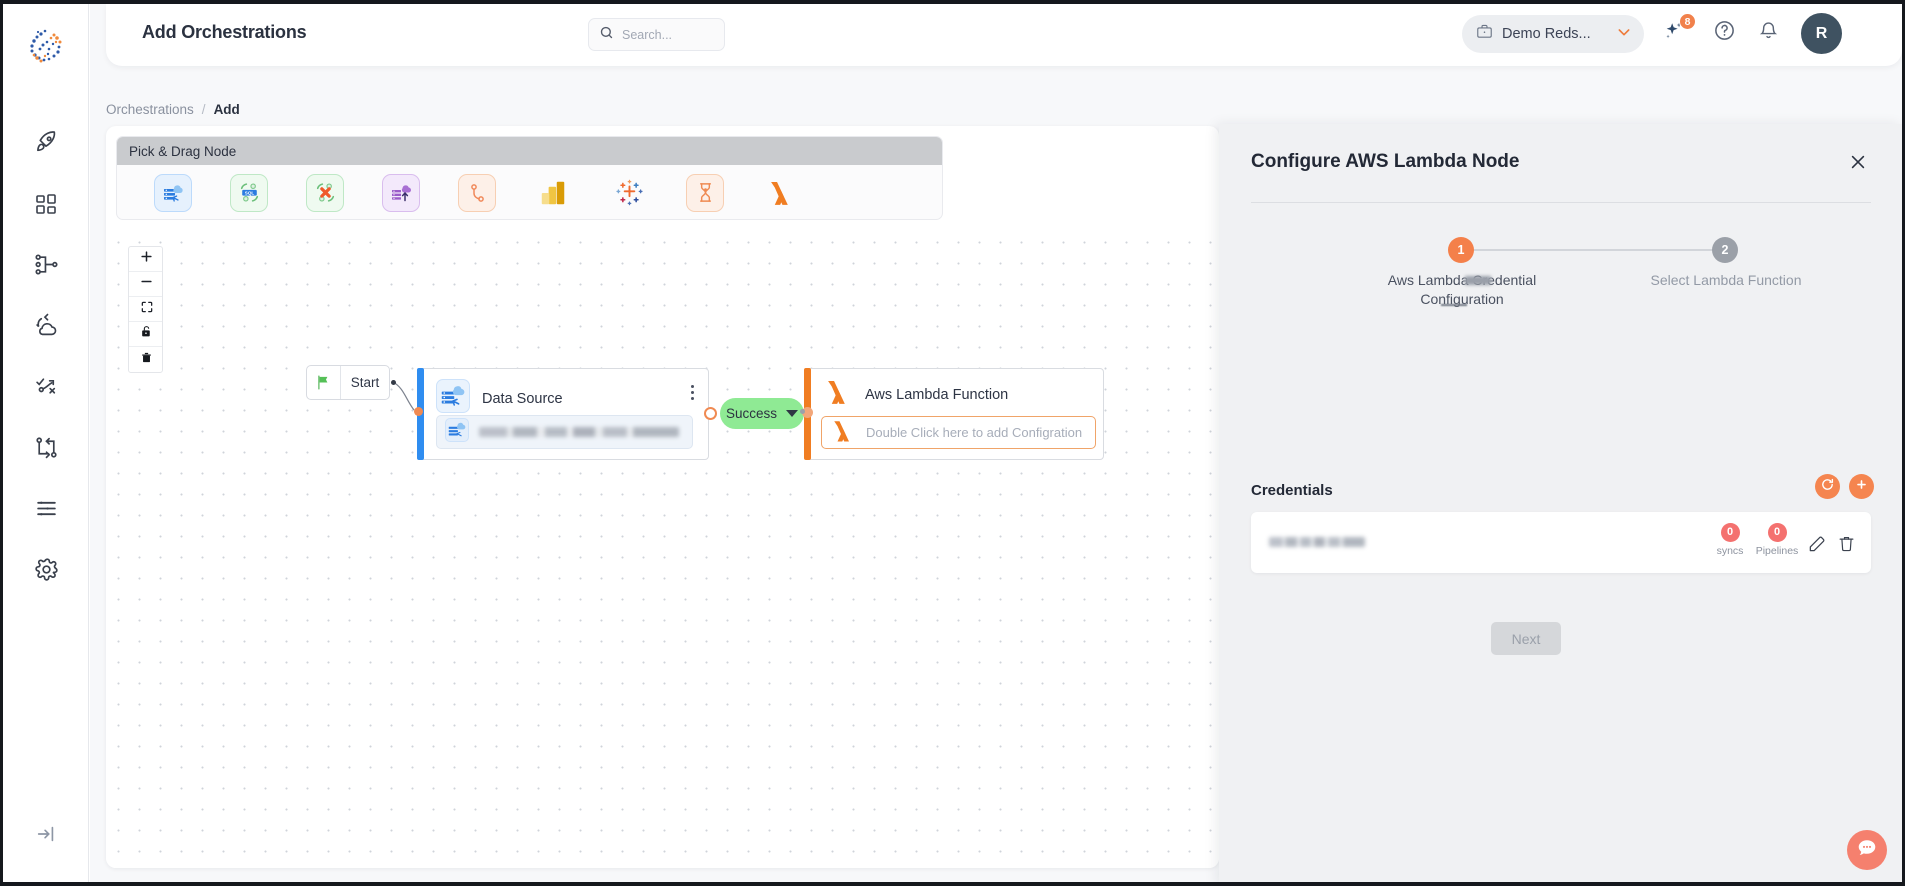 This screenshot has width=1905, height=886. I want to click on palette-node-no-sql, so click(325, 193).